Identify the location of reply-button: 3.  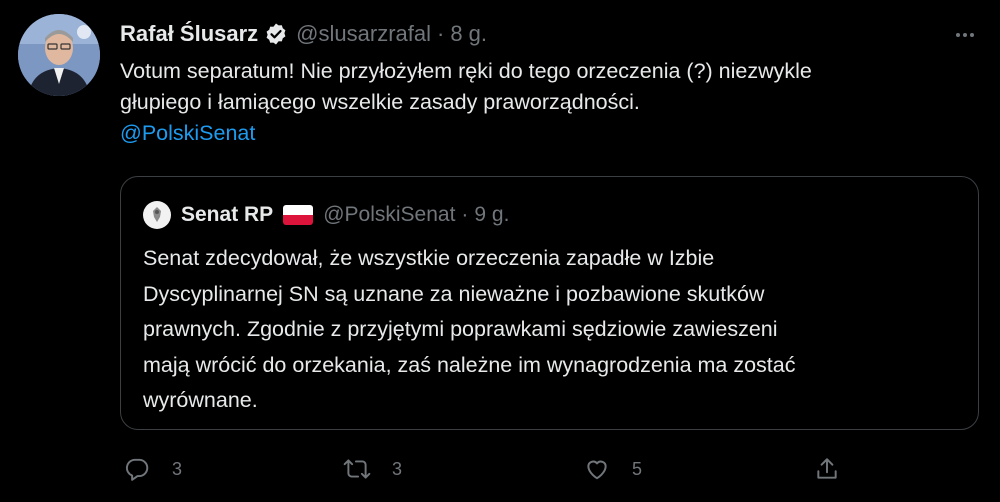
(151, 469).